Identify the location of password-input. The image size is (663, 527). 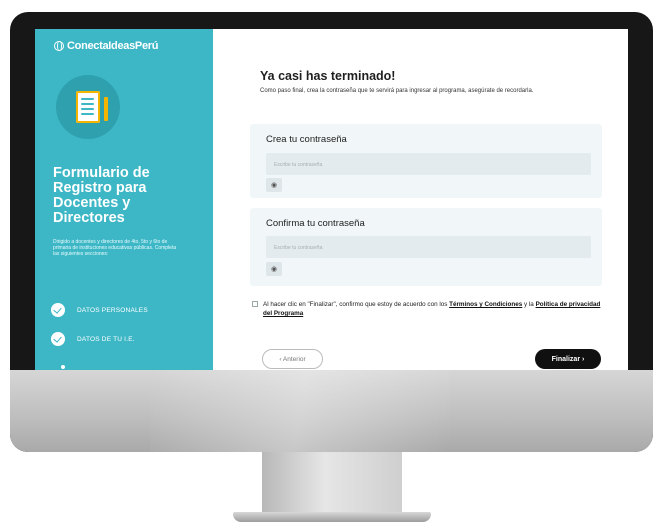
(428, 165).